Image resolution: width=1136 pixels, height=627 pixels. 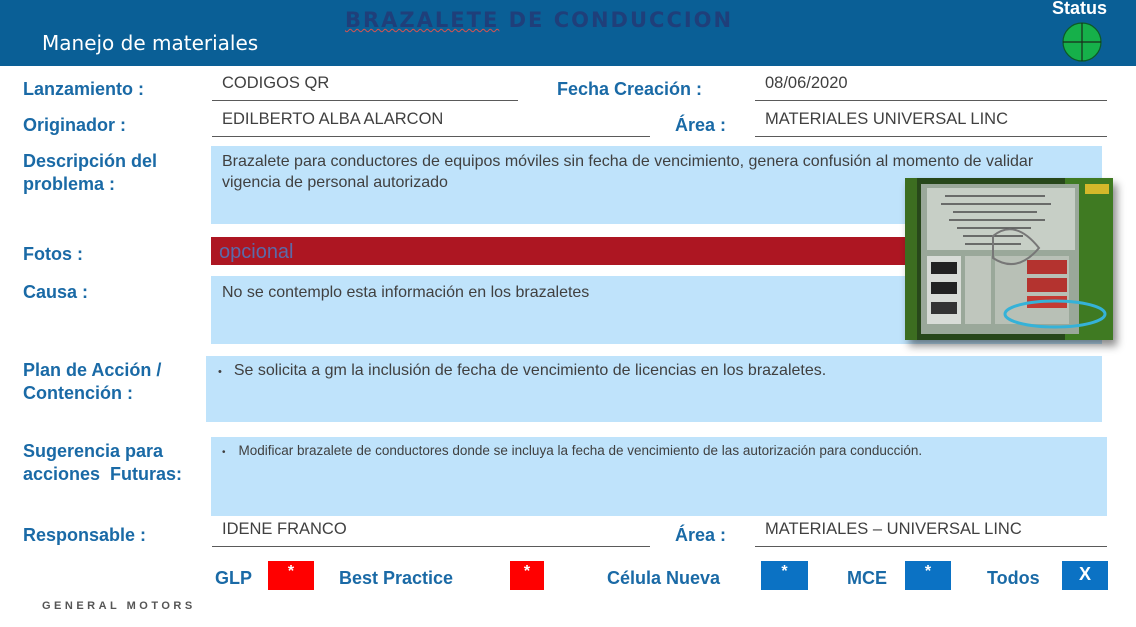 I want to click on mce-label: MCE, so click(x=867, y=578).